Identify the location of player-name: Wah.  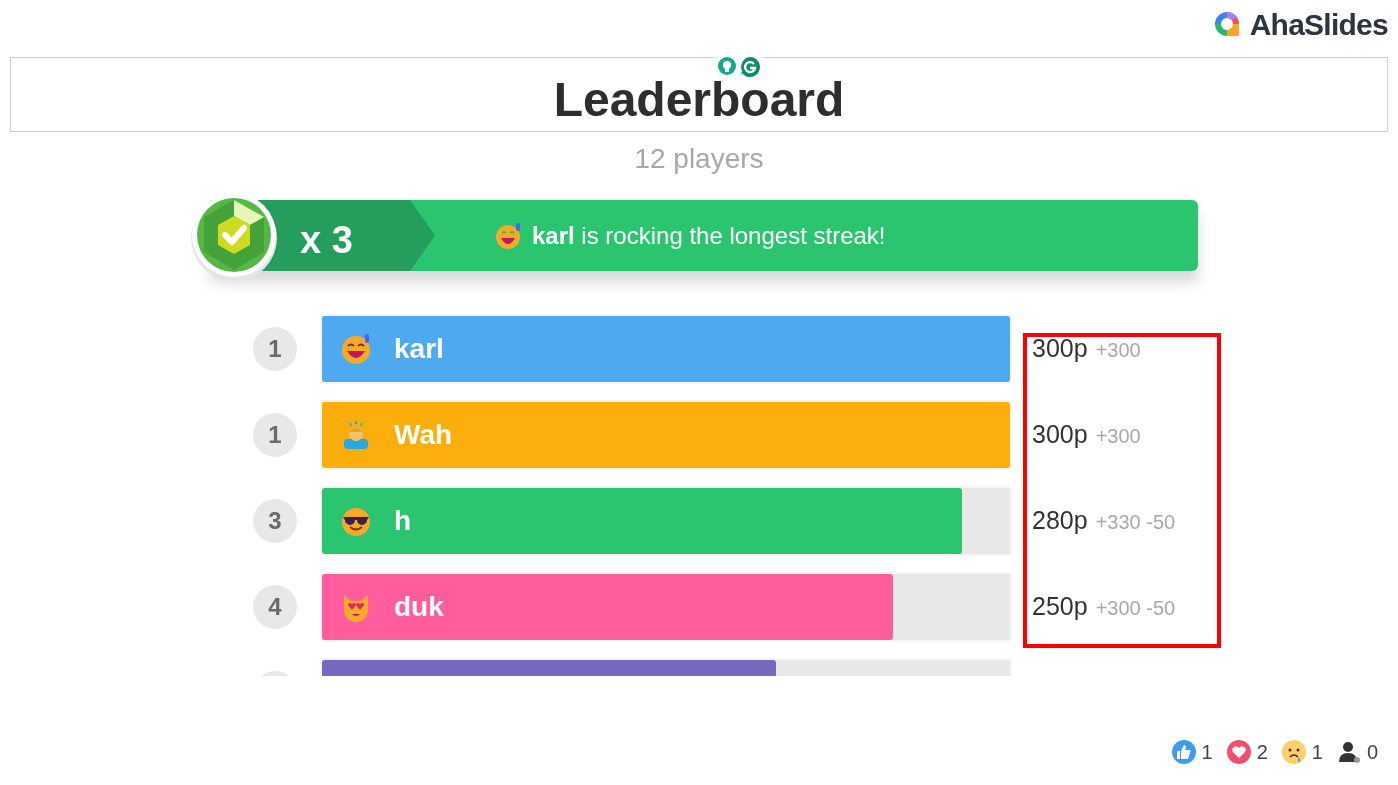
(423, 435).